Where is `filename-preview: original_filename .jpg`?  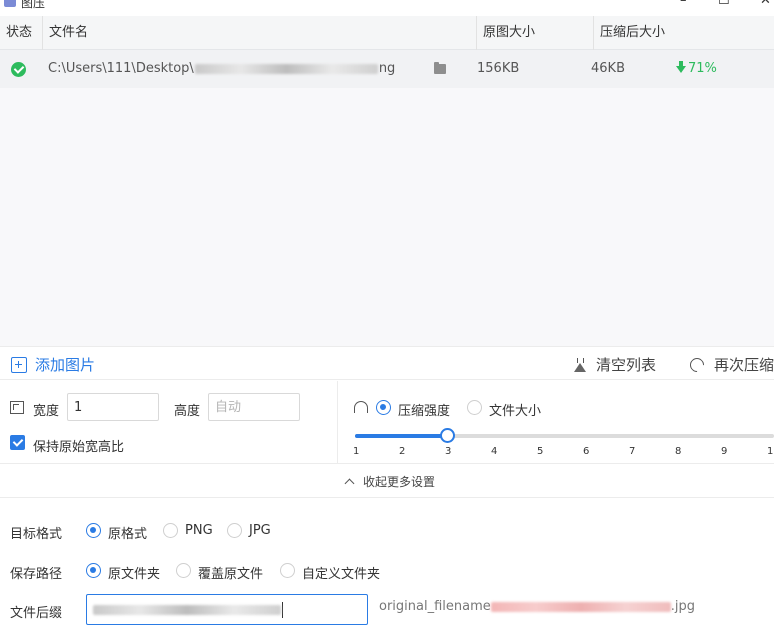 filename-preview: original_filename .jpg is located at coordinates (537, 606).